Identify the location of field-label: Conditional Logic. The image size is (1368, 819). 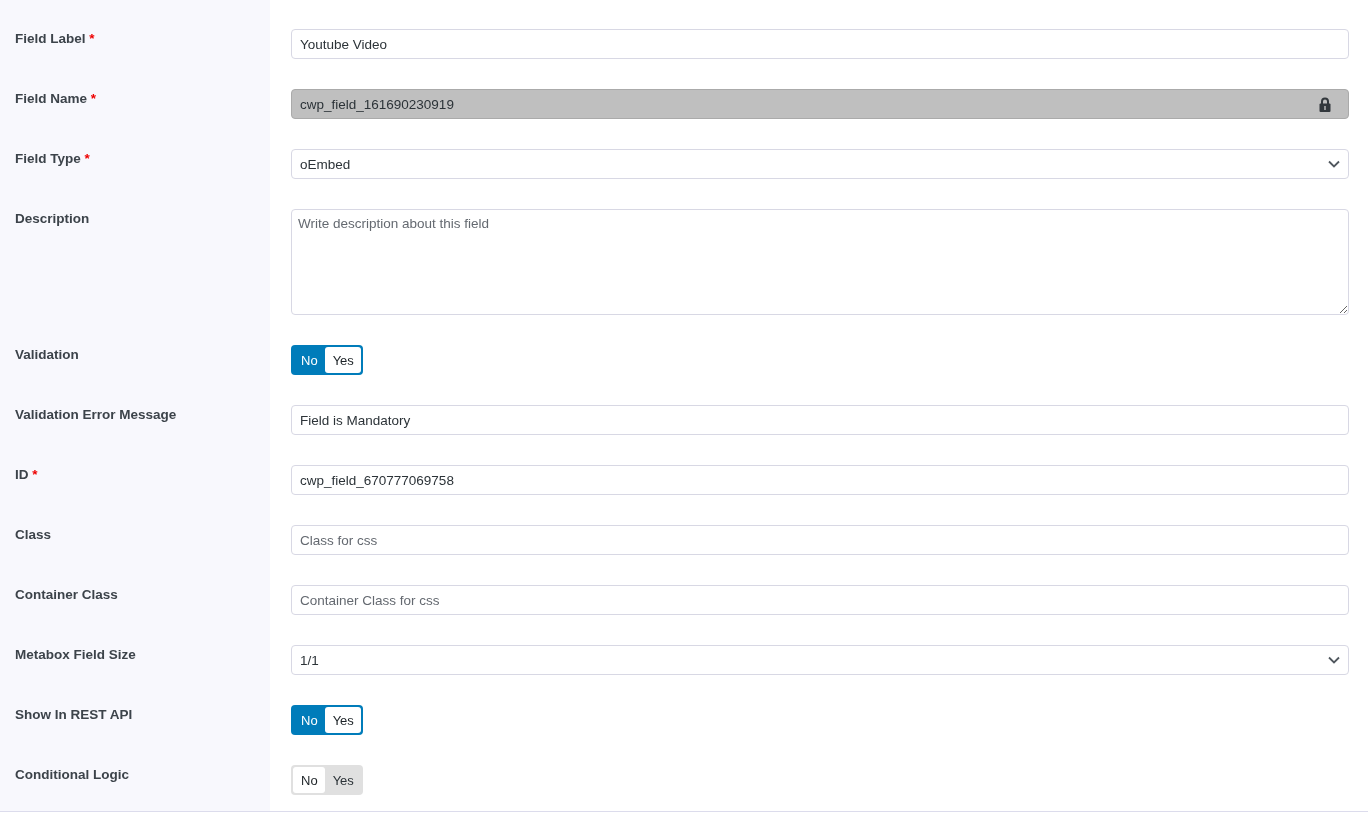
(72, 775).